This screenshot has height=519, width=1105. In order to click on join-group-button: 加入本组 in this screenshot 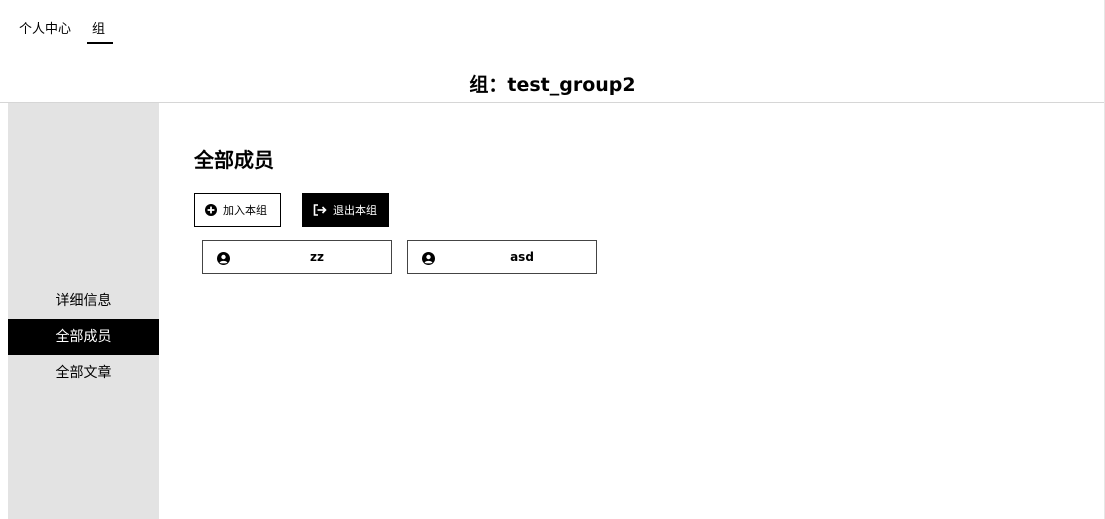, I will do `click(237, 210)`.